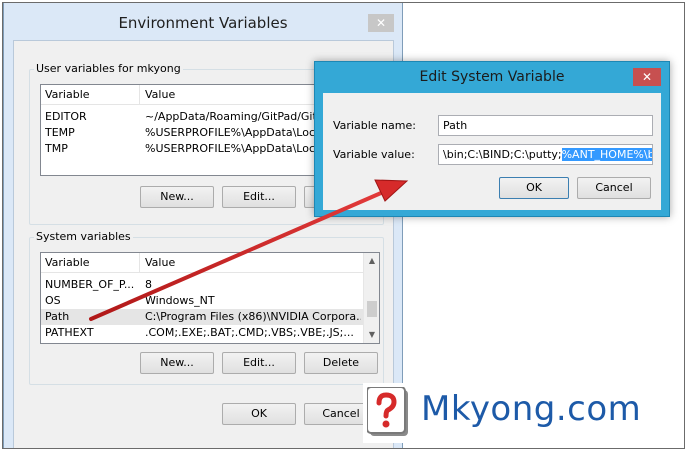  Describe the element at coordinates (531, 409) in the screenshot. I see `watermark-text: Mkyong.com` at that location.